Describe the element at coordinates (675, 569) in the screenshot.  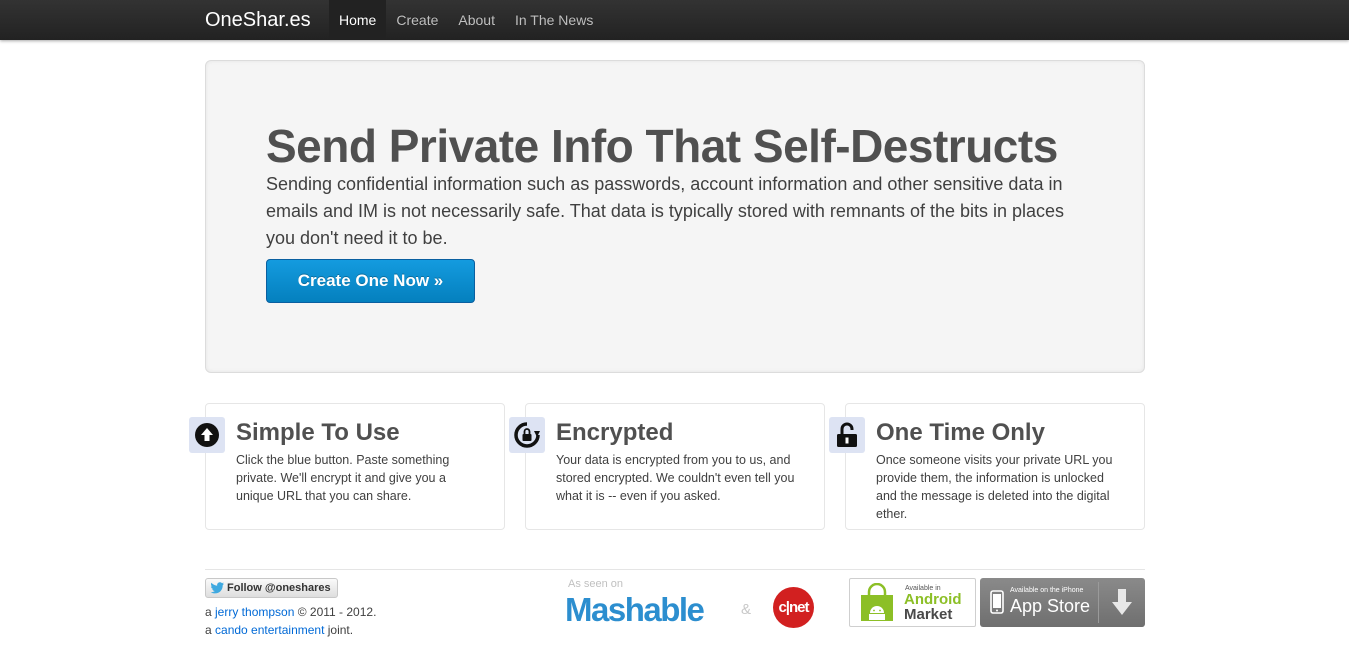
I see `footer-divider` at that location.